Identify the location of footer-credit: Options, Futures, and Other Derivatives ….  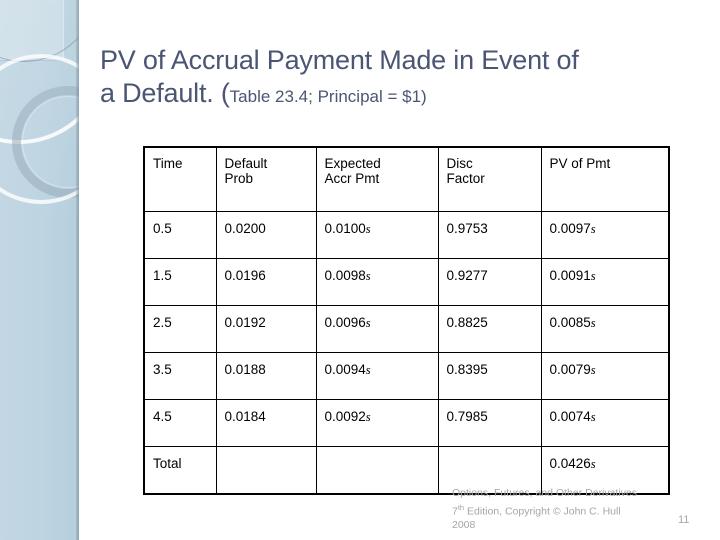
(567, 509).